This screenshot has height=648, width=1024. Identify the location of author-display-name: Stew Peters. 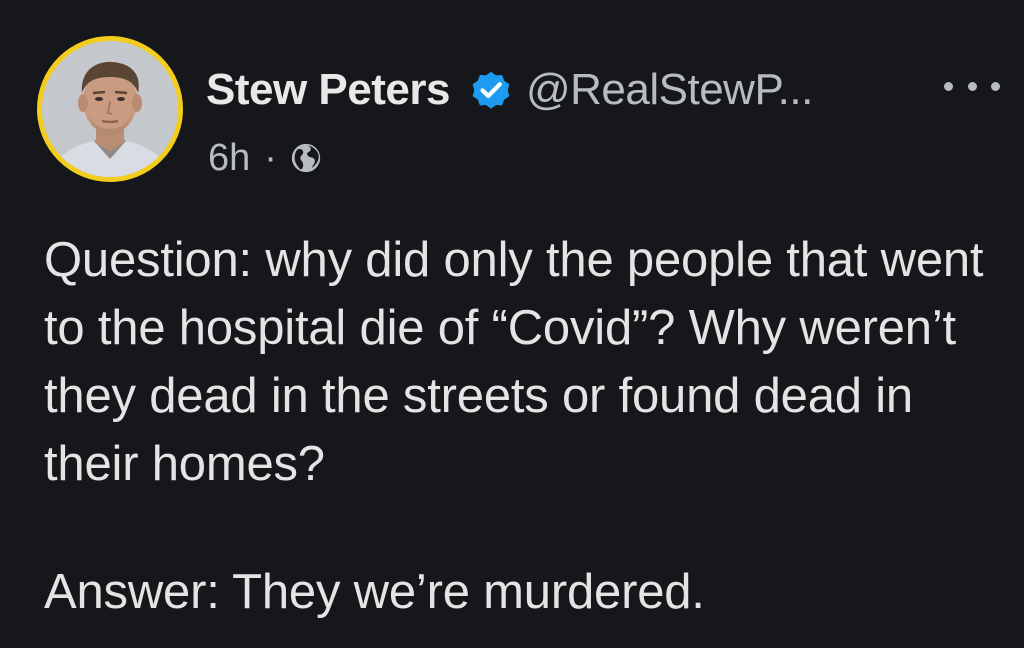
(328, 90).